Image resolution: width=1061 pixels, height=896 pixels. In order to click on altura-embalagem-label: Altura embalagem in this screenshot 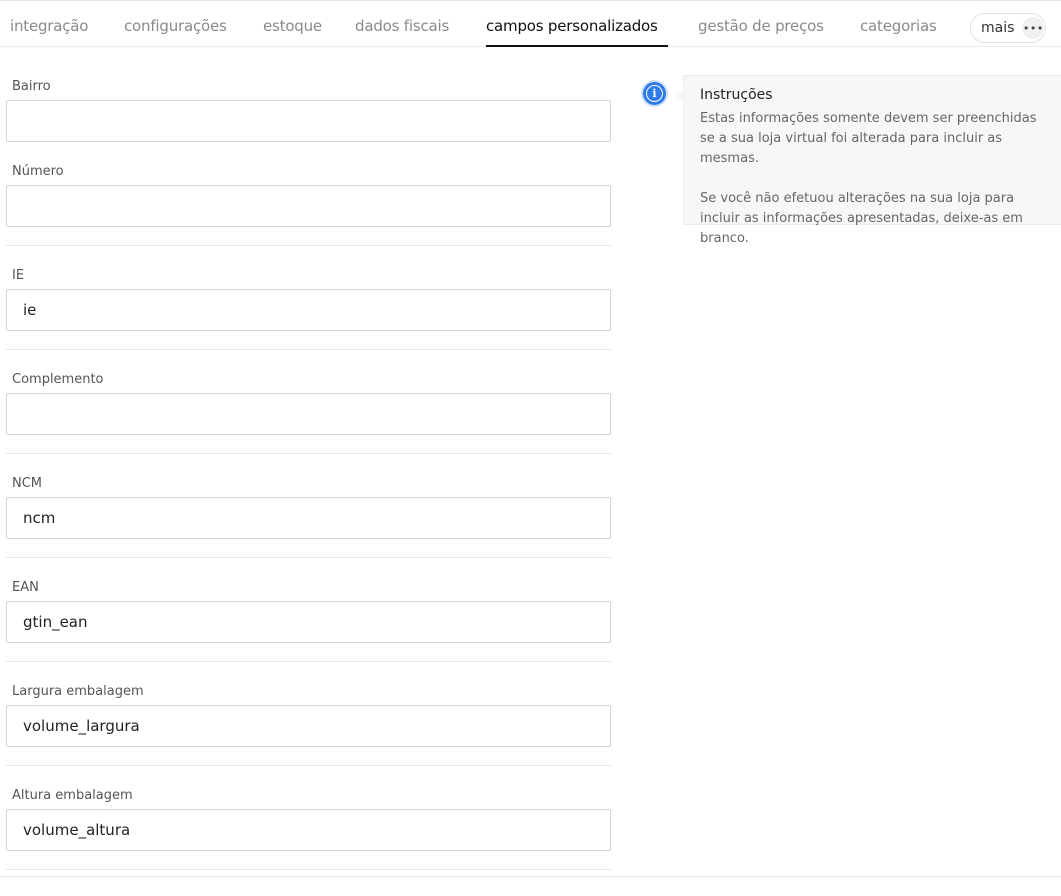, I will do `click(72, 795)`.